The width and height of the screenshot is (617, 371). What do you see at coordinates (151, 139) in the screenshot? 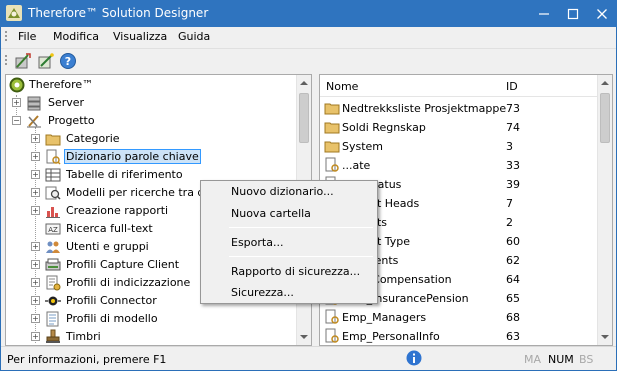
I see `tree-node-categorie: + Categorie` at bounding box center [151, 139].